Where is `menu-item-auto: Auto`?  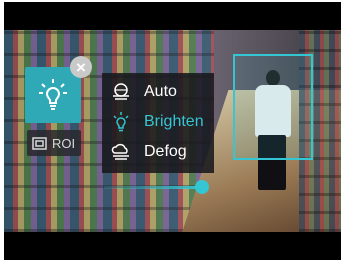
menu-item-auto: Auto is located at coordinates (158, 92).